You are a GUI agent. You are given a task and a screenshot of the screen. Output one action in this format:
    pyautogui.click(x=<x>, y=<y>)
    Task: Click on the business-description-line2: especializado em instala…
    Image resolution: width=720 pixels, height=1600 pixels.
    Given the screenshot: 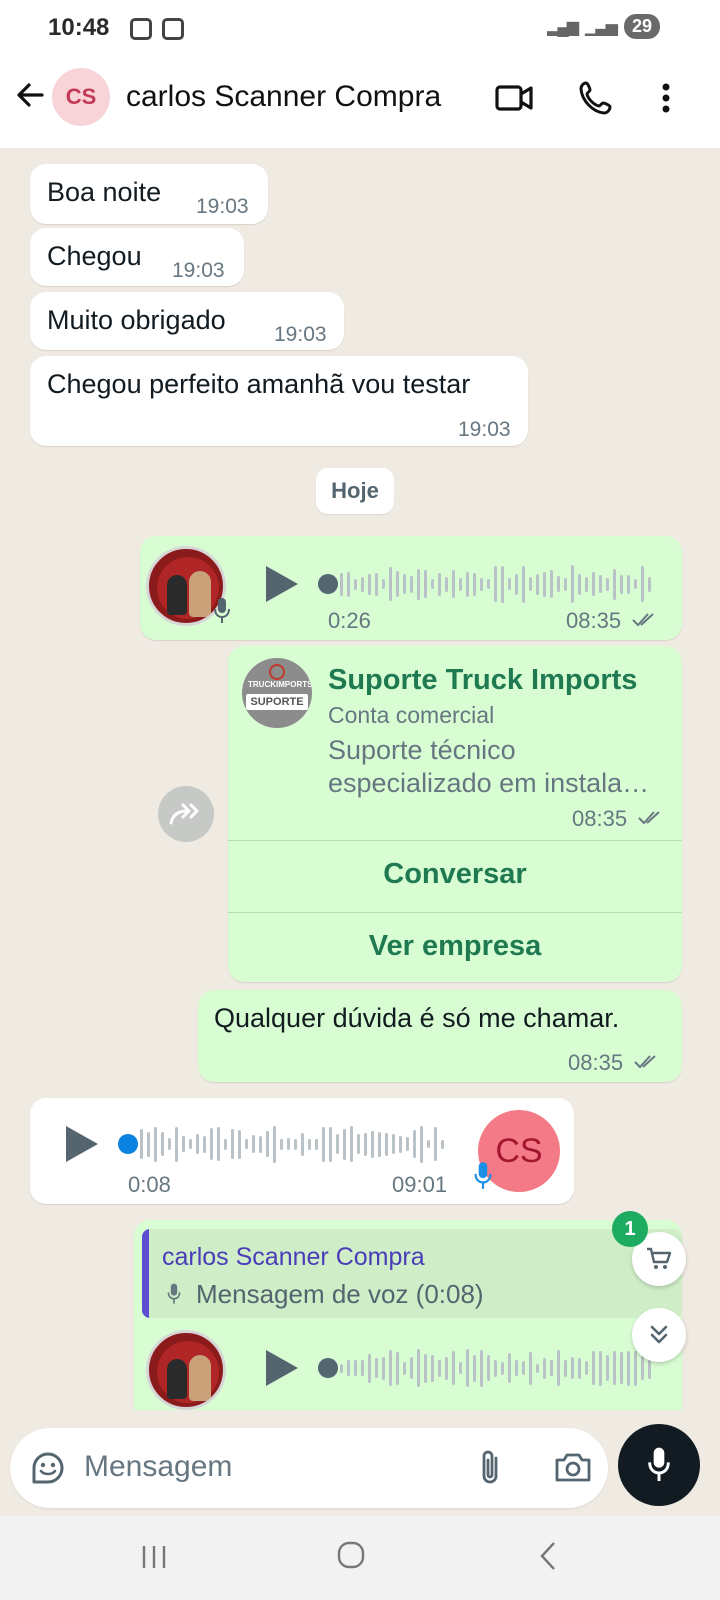 What is the action you would take?
    pyautogui.click(x=489, y=783)
    